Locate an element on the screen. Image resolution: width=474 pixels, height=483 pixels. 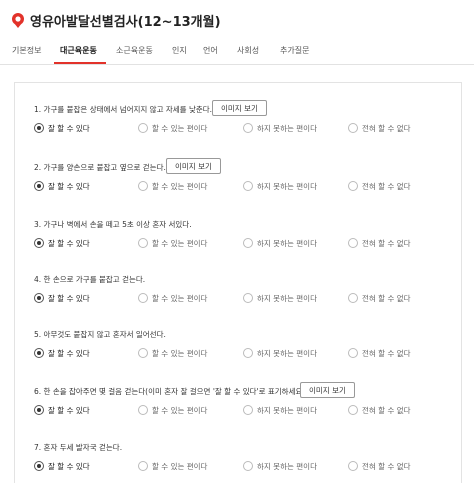
location-pin-icon is located at coordinates (18, 20).